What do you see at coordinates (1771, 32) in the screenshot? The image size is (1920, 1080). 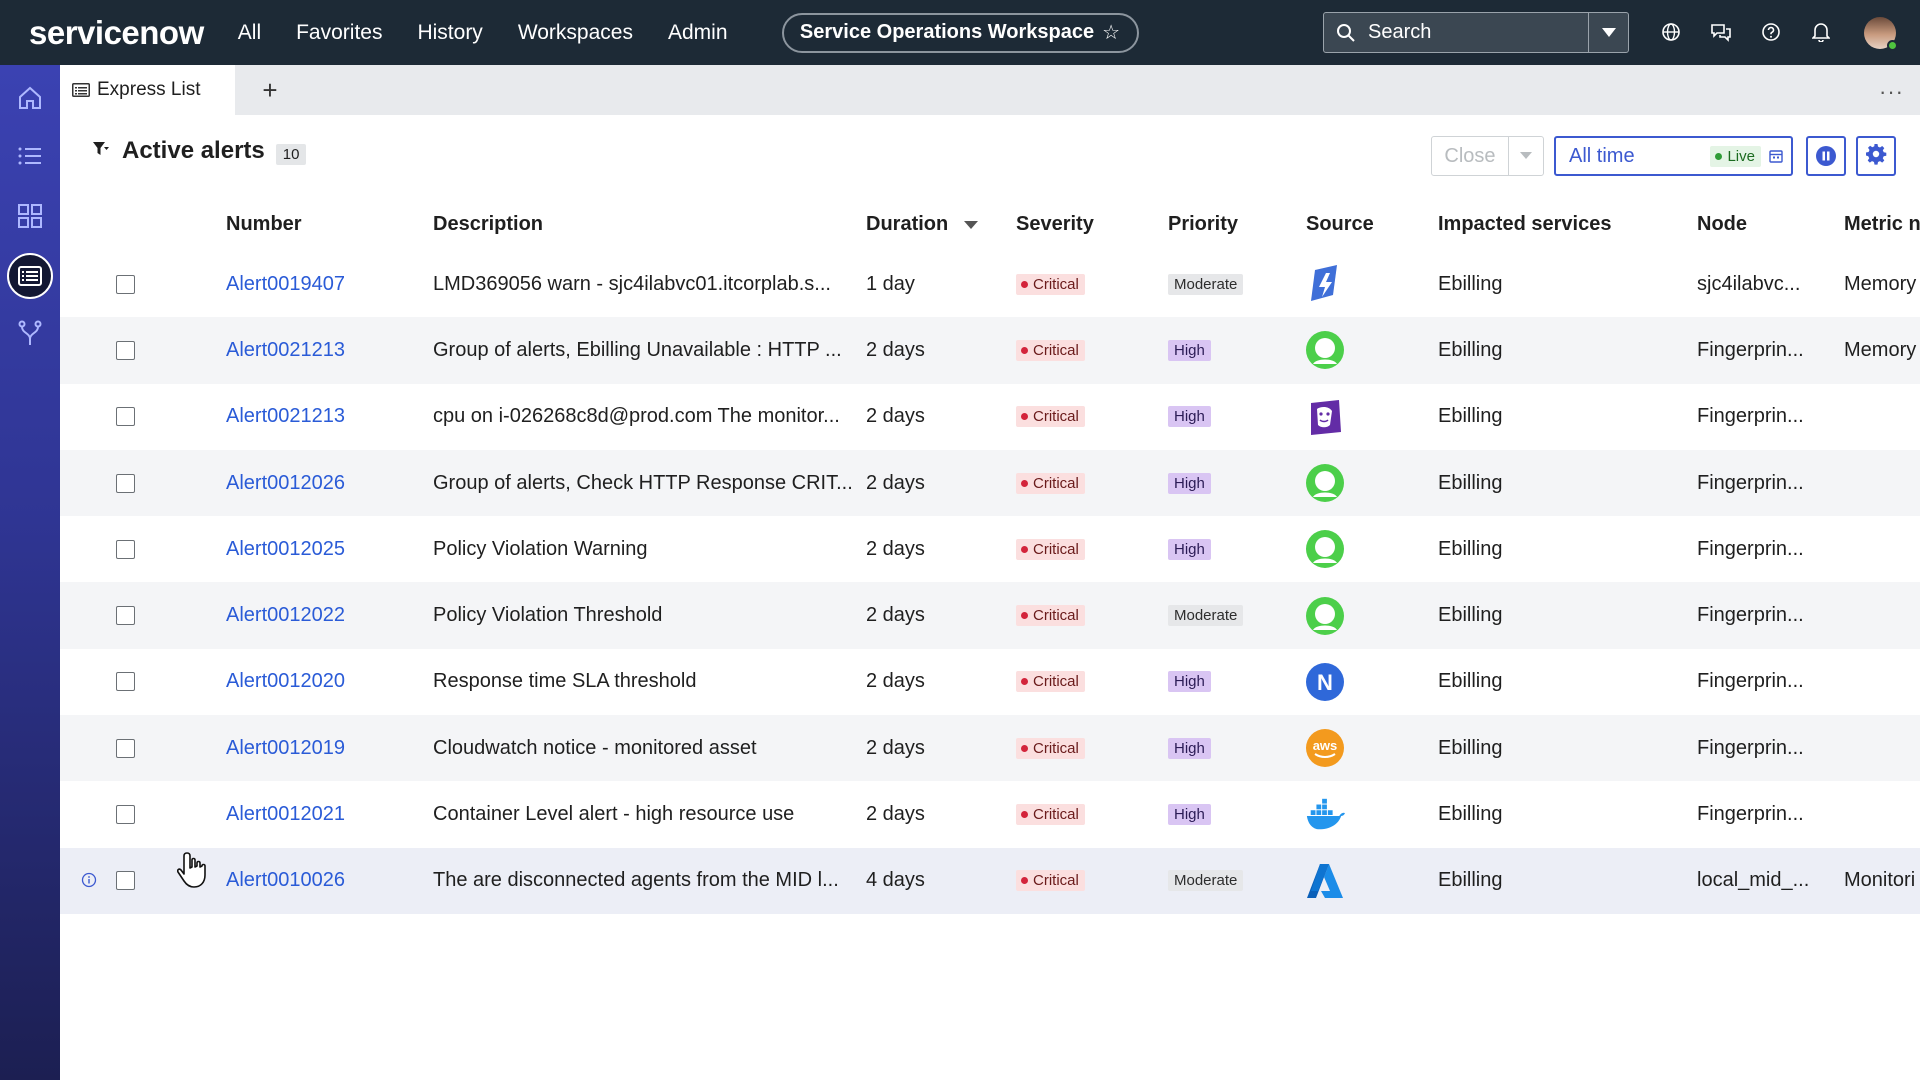 I see `help-icon` at bounding box center [1771, 32].